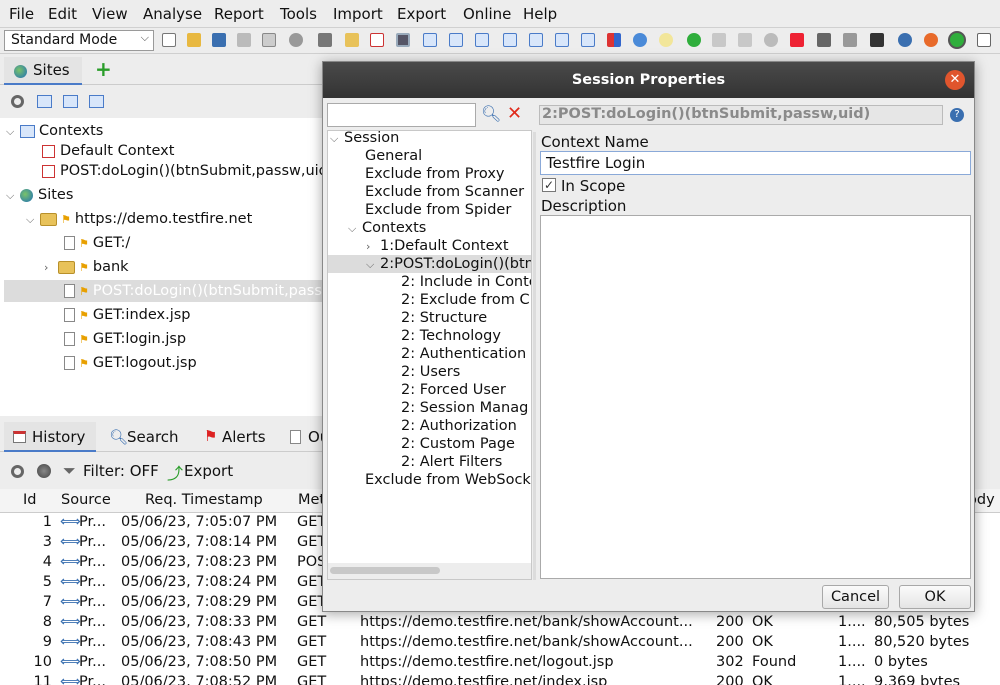 The image size is (1000, 685). I want to click on mode-select: Standard Mode ⌵, so click(79, 40).